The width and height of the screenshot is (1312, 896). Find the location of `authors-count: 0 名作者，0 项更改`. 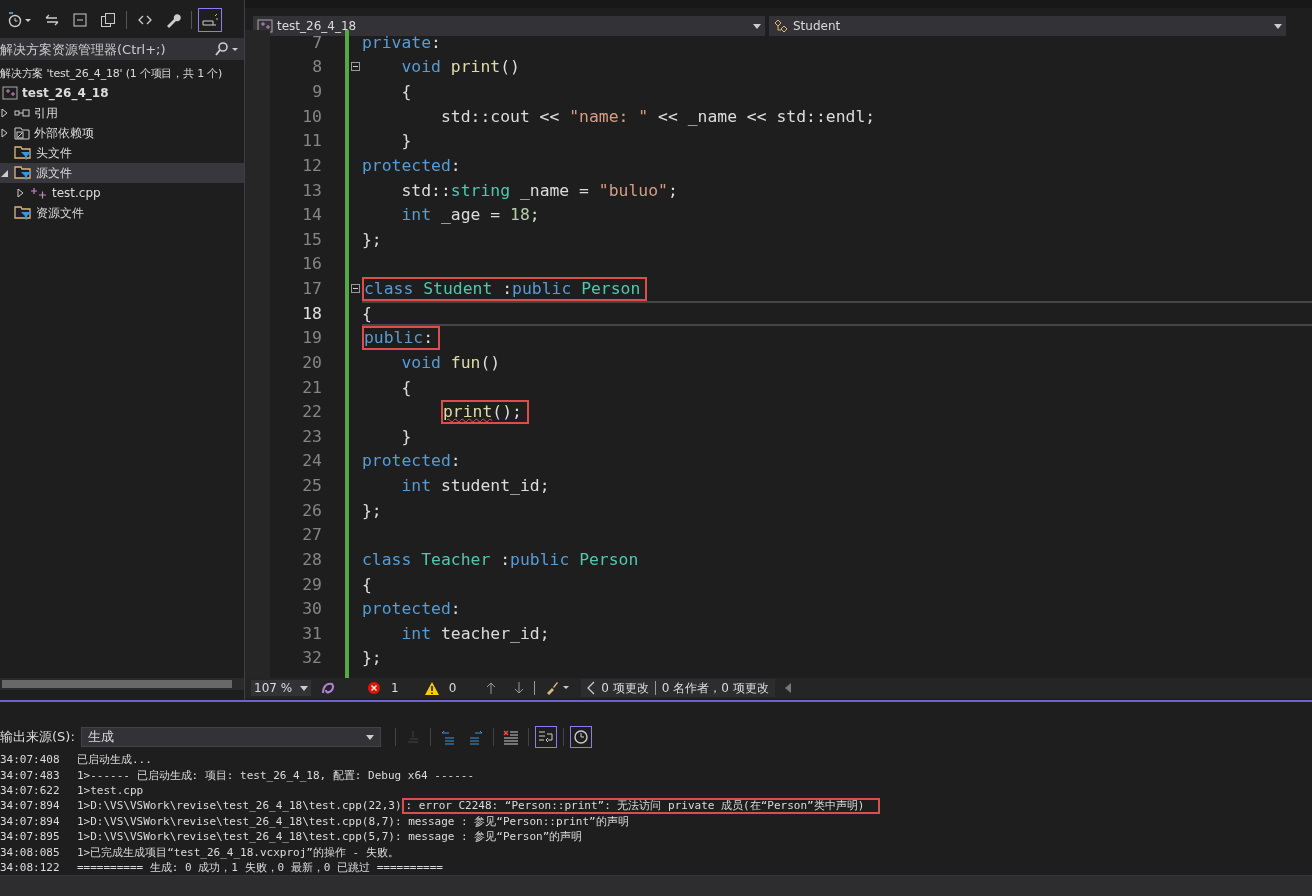

authors-count: 0 名作者，0 项更改 is located at coordinates (715, 688).